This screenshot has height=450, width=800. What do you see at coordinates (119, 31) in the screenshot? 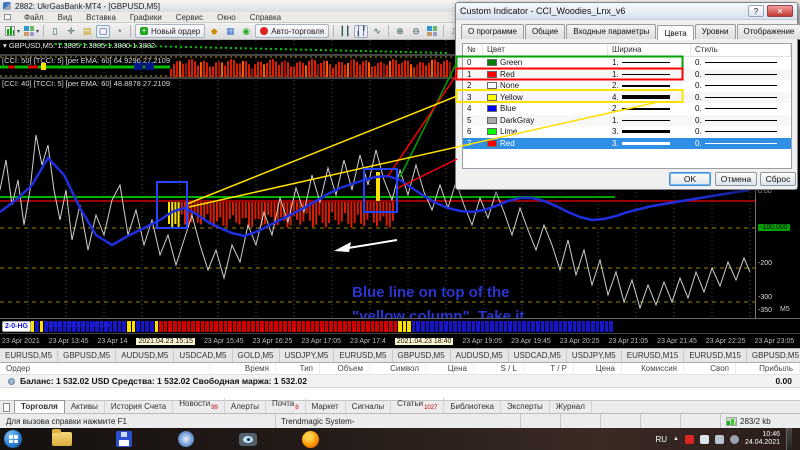
I see `refresh-icon: ◔` at bounding box center [119, 31].